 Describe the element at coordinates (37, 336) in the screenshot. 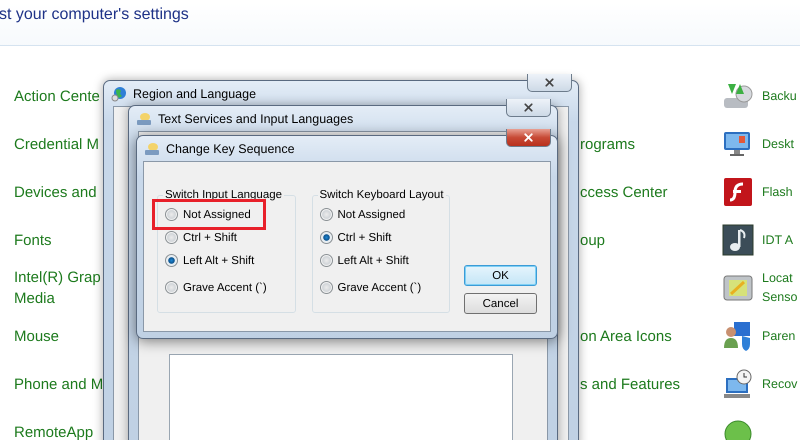

I see `control-panel-link: Mouse` at that location.